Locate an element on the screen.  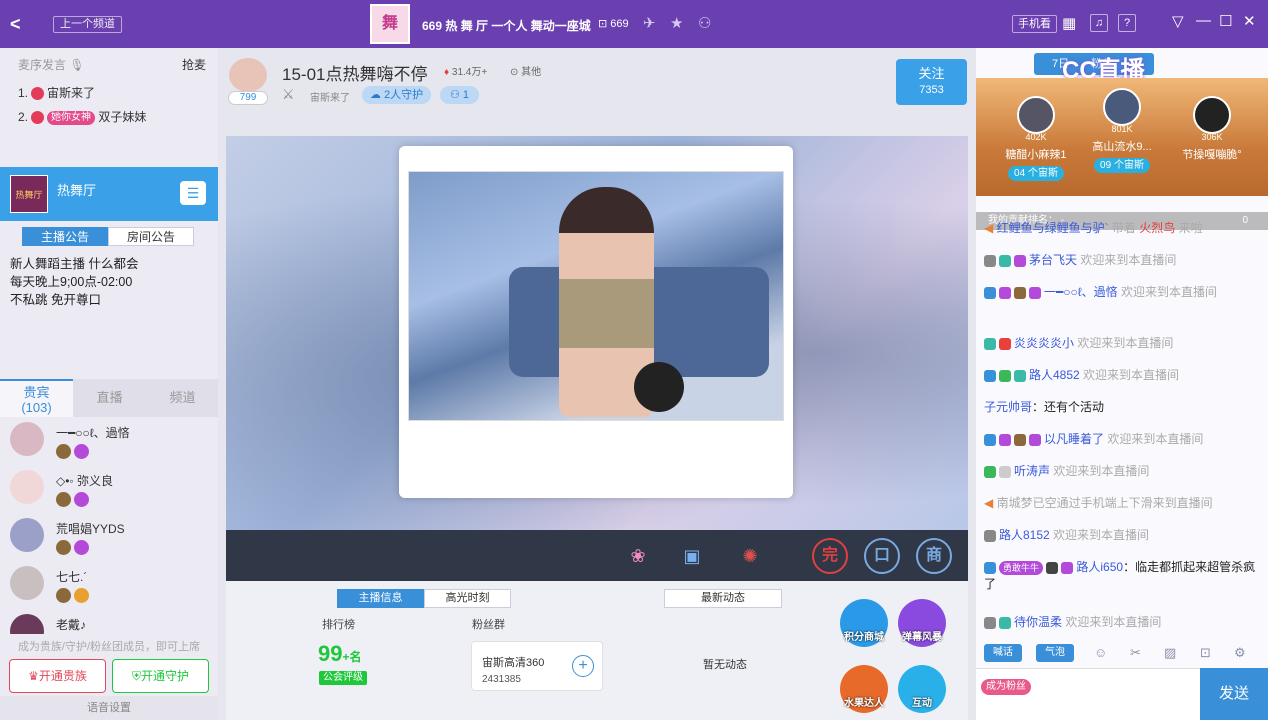
list-item: 荒唱娼YYDS is located at coordinates (110, 542).